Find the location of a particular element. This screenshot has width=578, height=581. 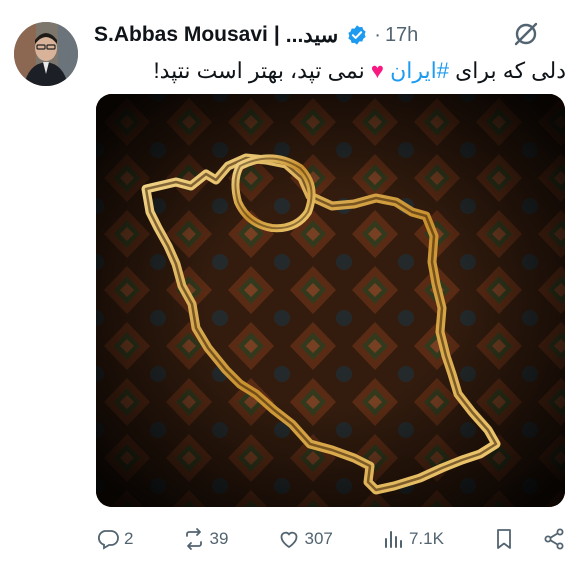

bookmark-icon is located at coordinates (504, 539).